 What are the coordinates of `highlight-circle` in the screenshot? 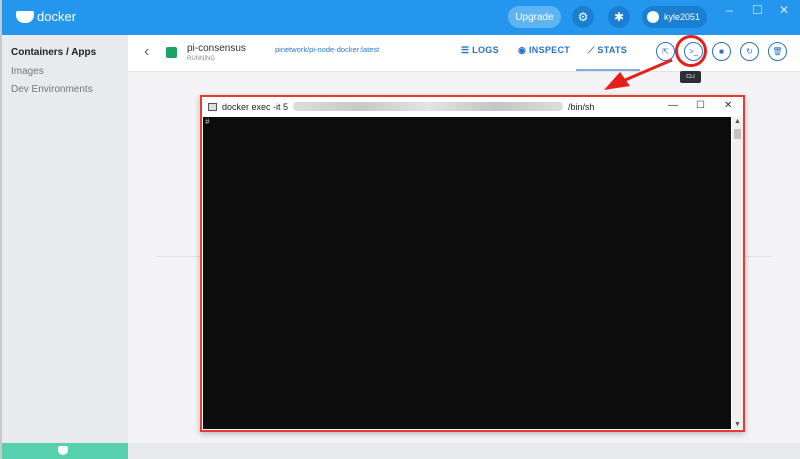 It's located at (691, 51).